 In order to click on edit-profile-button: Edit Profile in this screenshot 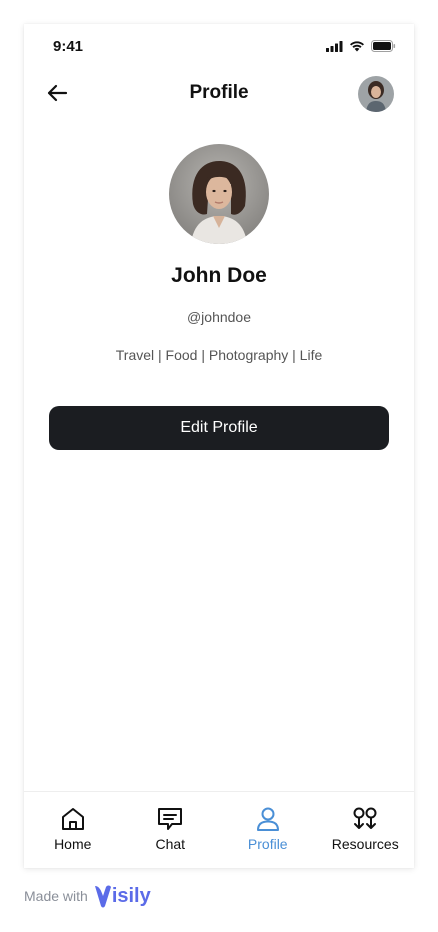, I will do `click(219, 428)`.